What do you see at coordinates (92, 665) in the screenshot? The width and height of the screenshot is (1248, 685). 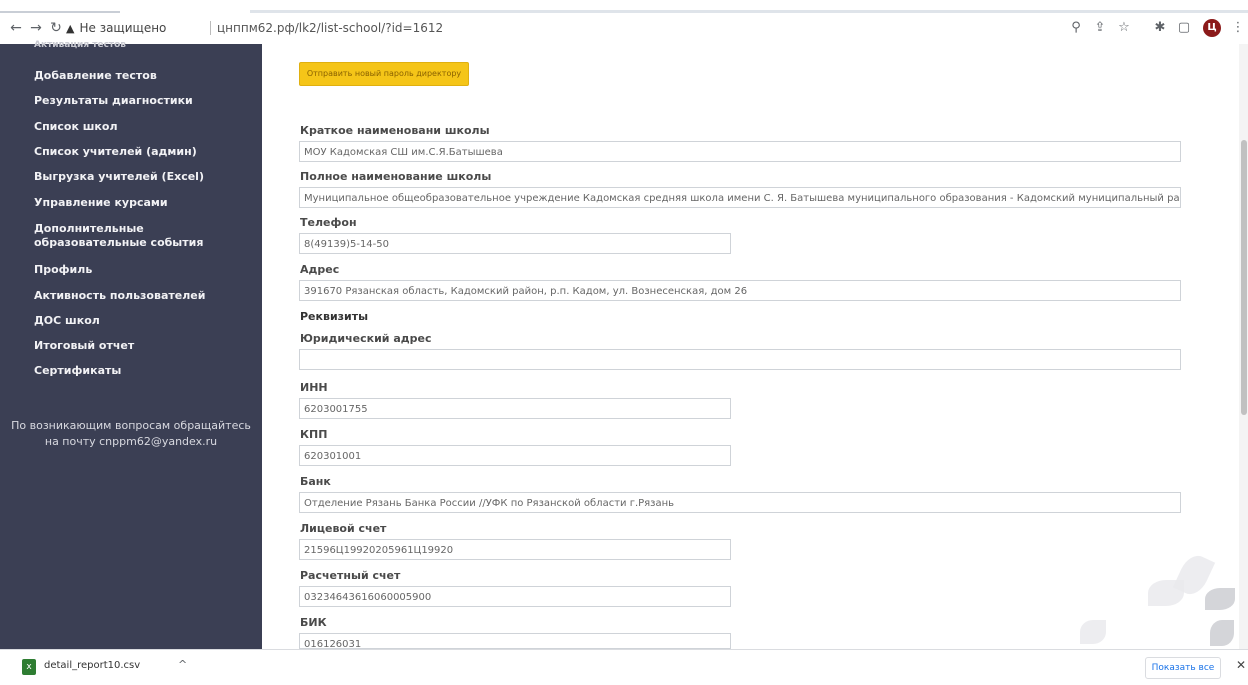 I see `download-file-name: detail_report10.csv` at bounding box center [92, 665].